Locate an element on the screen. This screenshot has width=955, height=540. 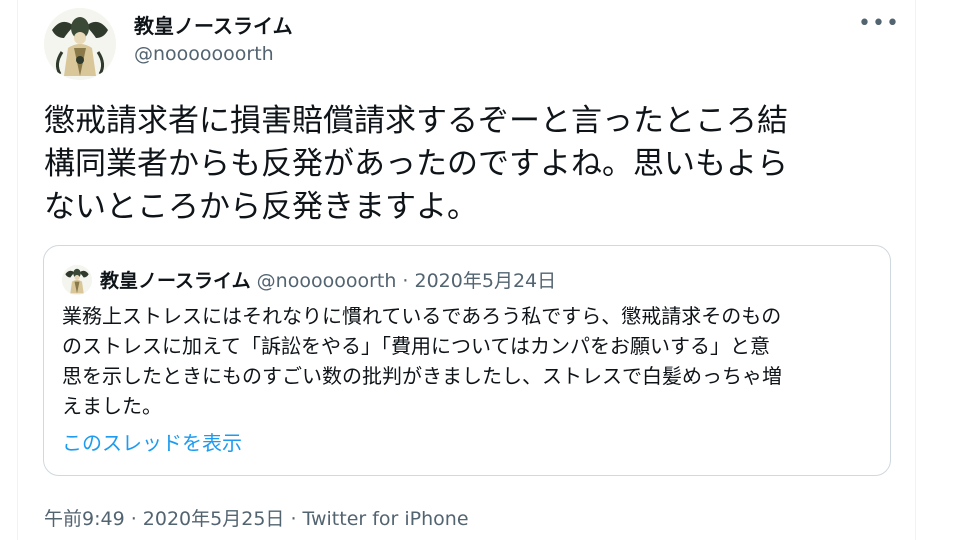
more-horizontal-icon: ••• is located at coordinates (879, 23).